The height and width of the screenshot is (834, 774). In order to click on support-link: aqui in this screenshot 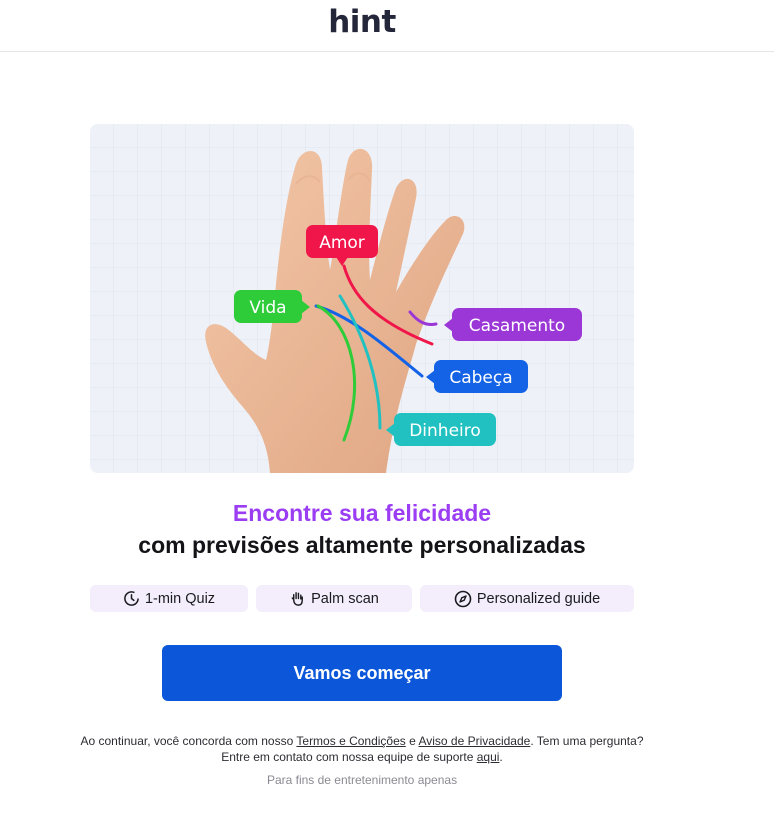, I will do `click(488, 757)`.